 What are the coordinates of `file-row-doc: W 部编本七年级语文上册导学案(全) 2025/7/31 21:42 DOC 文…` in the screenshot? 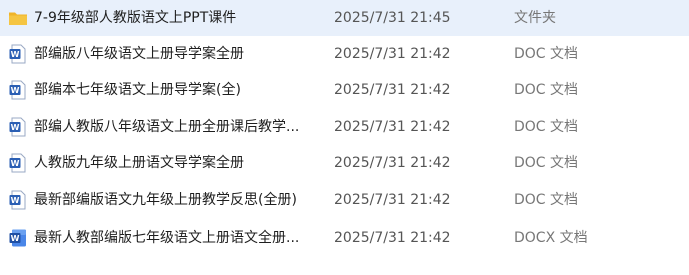 It's located at (344, 90).